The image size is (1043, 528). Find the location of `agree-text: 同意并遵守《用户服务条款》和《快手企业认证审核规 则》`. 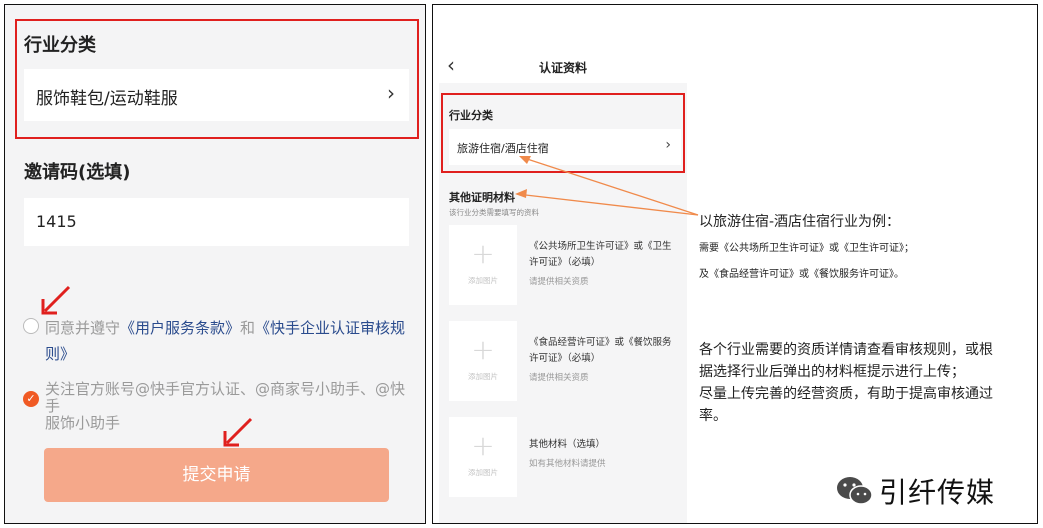

agree-text: 同意并遵守《用户服务条款》和《快手企业认证审核规 则》 is located at coordinates (230, 341).